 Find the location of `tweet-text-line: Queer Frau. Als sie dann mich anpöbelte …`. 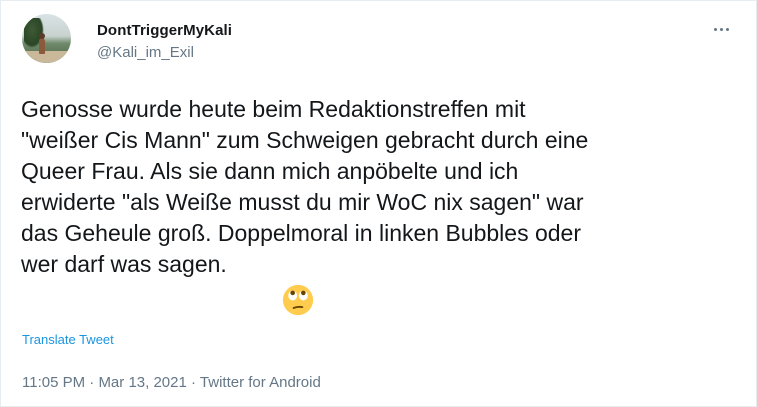

tweet-text-line: Queer Frau. Als sie dann mich anpöbelte … is located at coordinates (270, 171).